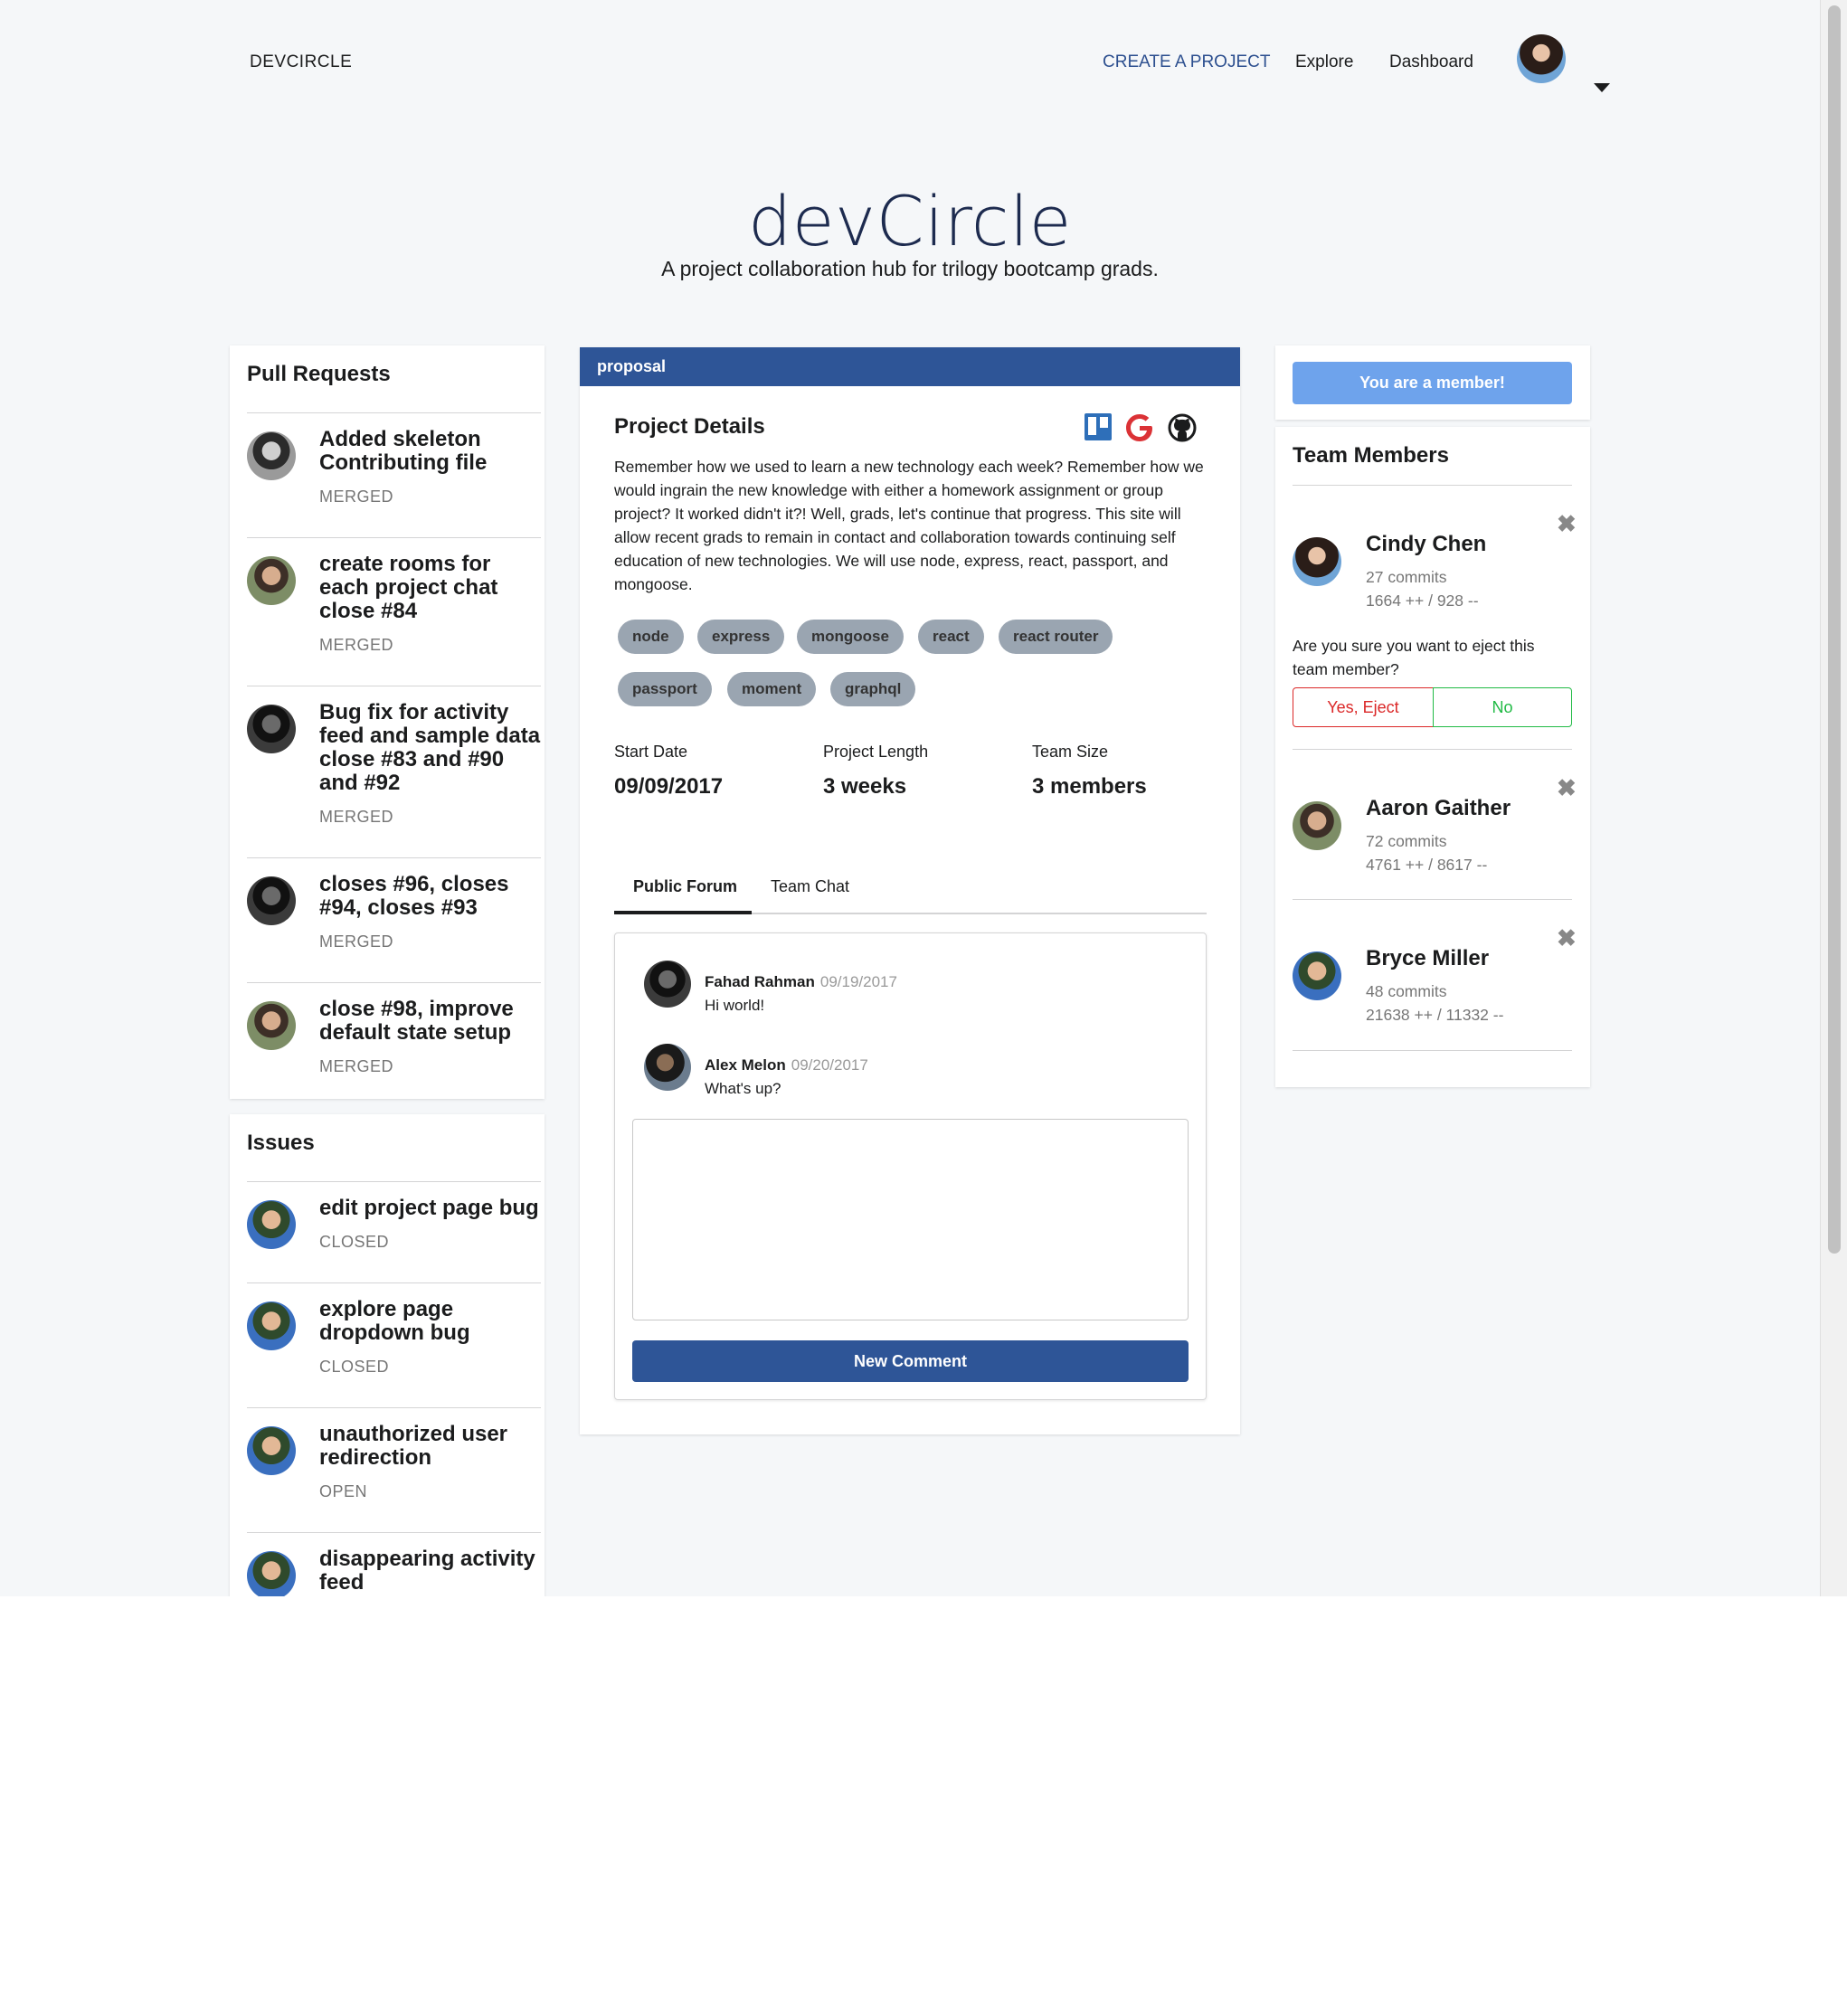  What do you see at coordinates (1422, 601) in the screenshot?
I see `member-lines: 1664 ++ / 928 --` at bounding box center [1422, 601].